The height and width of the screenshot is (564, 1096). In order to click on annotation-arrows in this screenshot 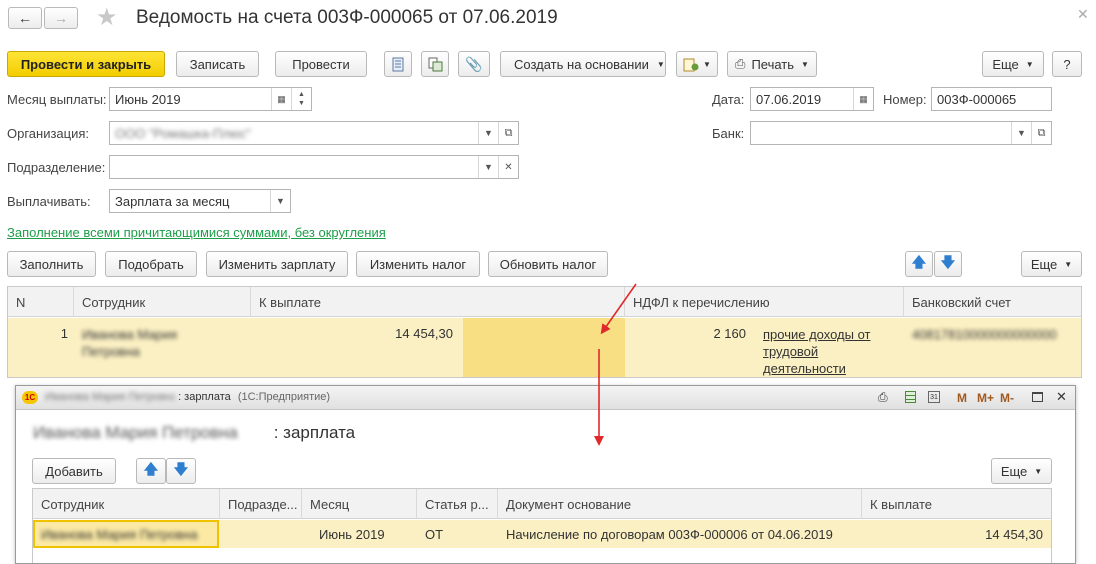, I will do `click(615, 364)`.